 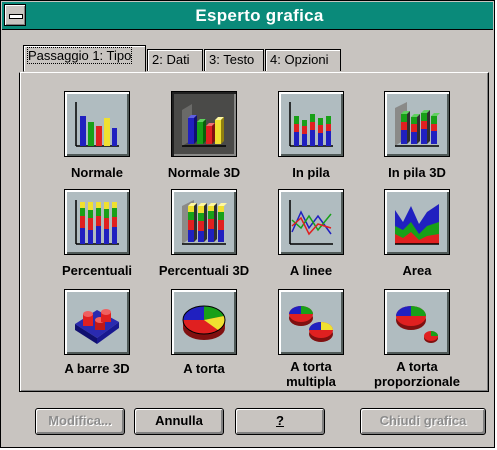 I want to click on multi-pie-icon, so click(x=311, y=324).